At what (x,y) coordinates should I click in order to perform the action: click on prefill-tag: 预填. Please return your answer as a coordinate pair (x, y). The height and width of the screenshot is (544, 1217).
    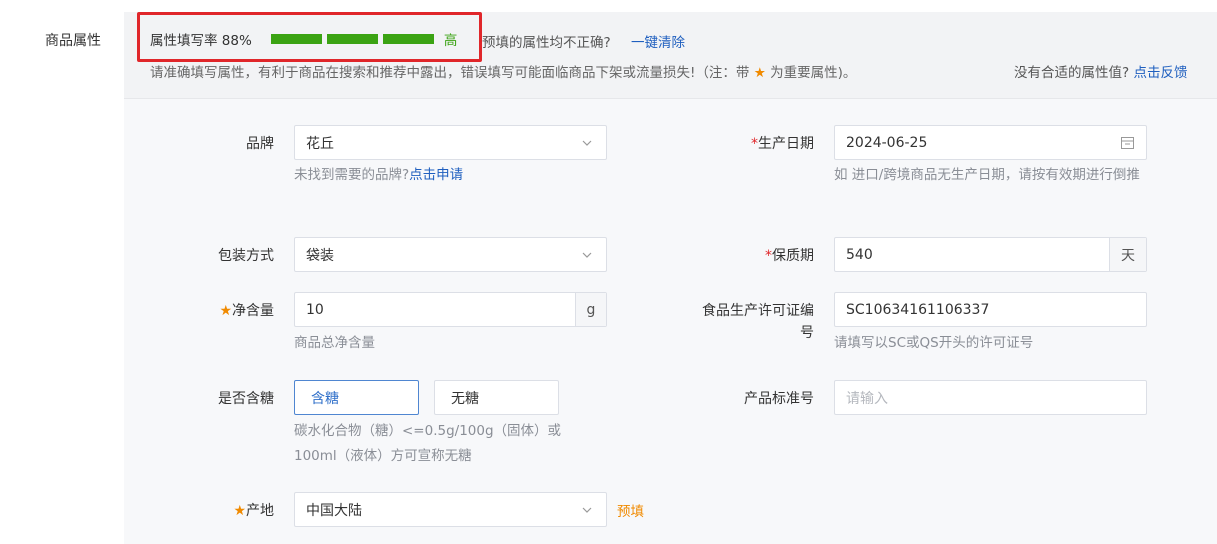
    Looking at the image, I should click on (630, 512).